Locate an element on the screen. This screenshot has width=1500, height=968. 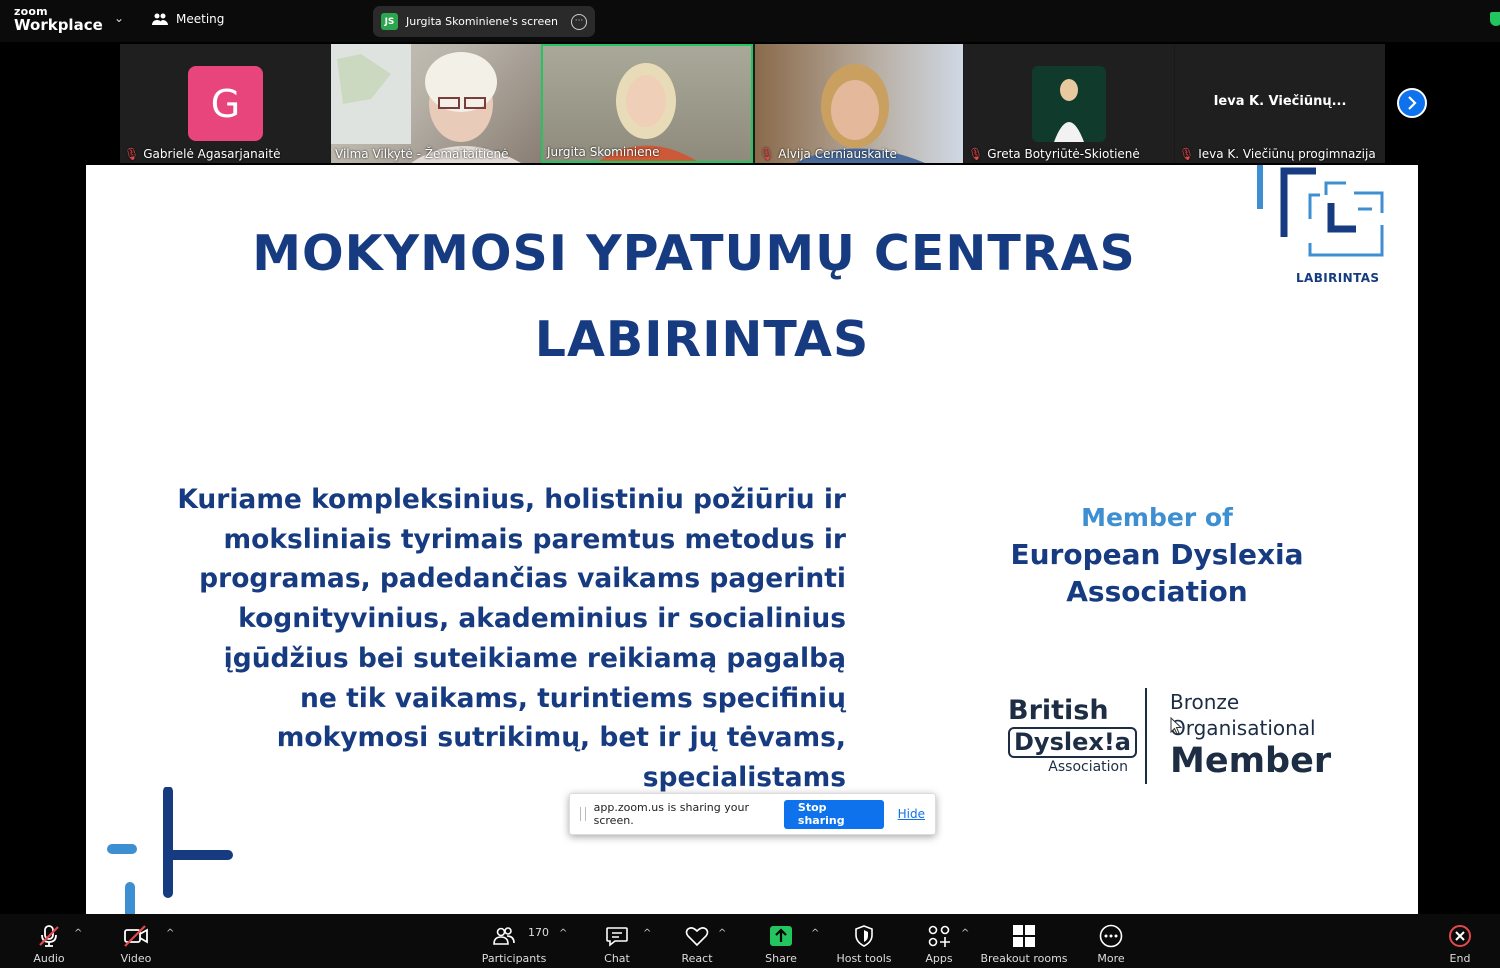
chat-button: Chat is located at coordinates (617, 941).